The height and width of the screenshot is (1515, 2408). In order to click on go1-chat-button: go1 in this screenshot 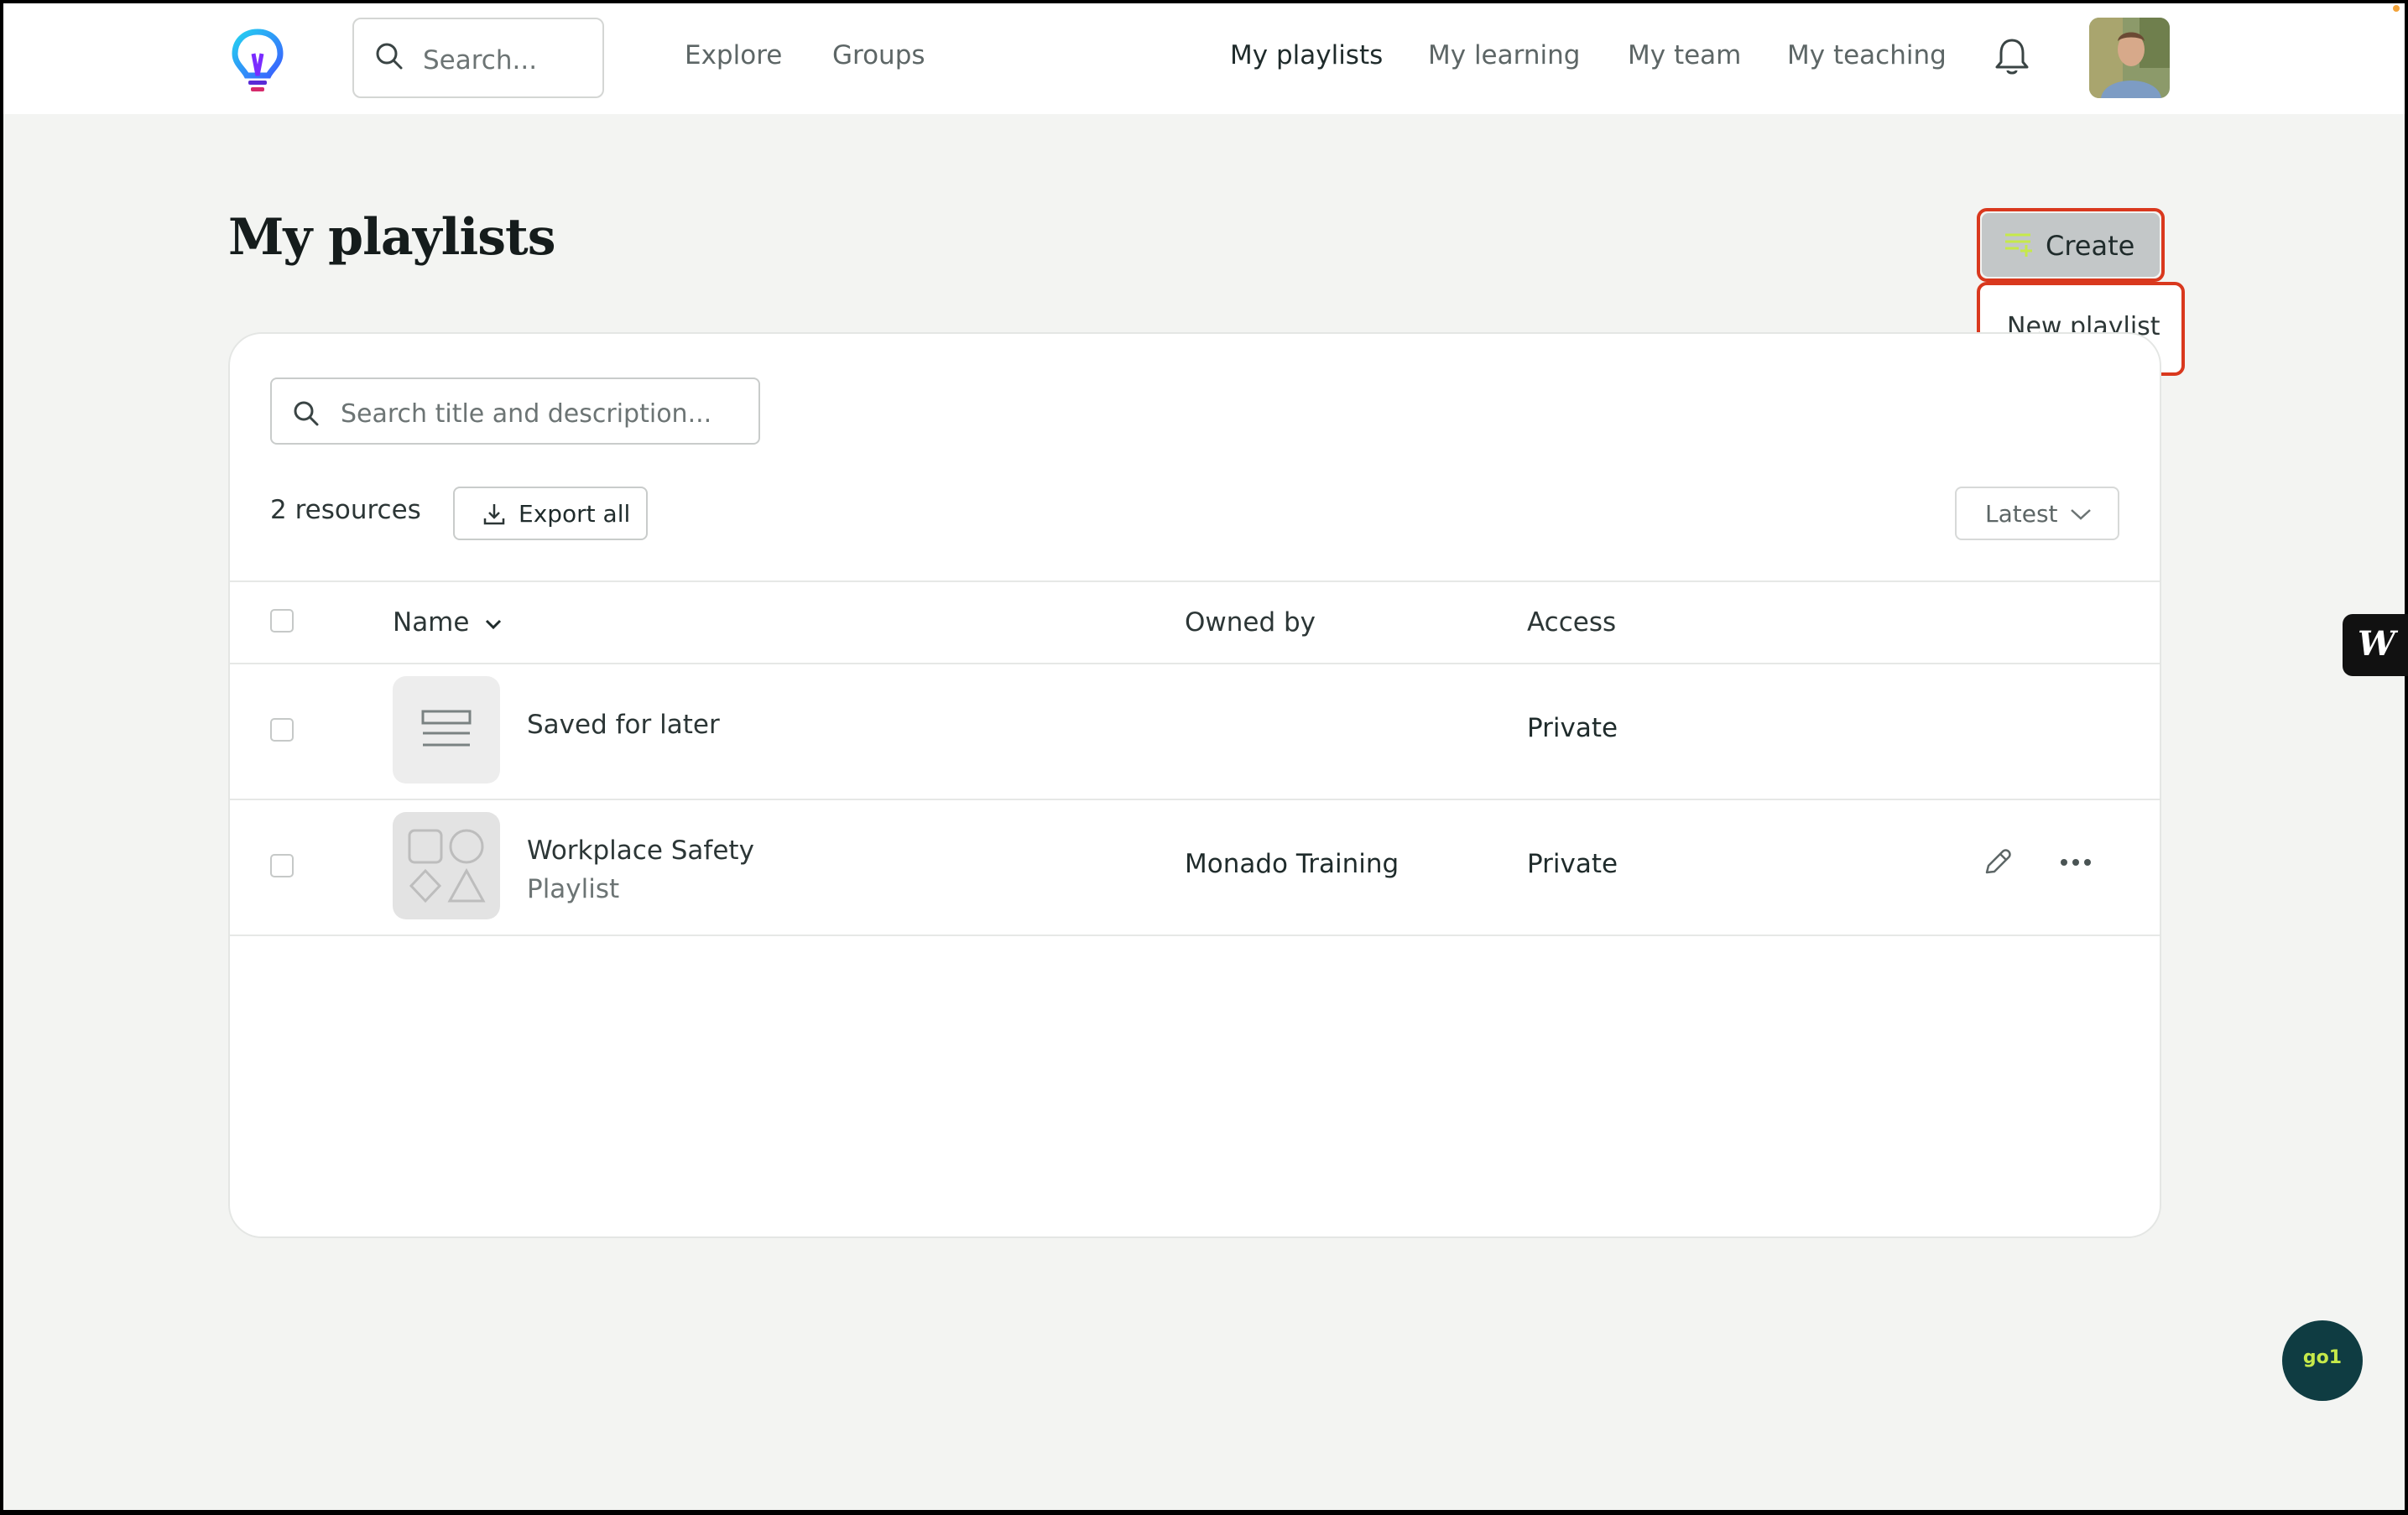, I will do `click(2322, 1360)`.